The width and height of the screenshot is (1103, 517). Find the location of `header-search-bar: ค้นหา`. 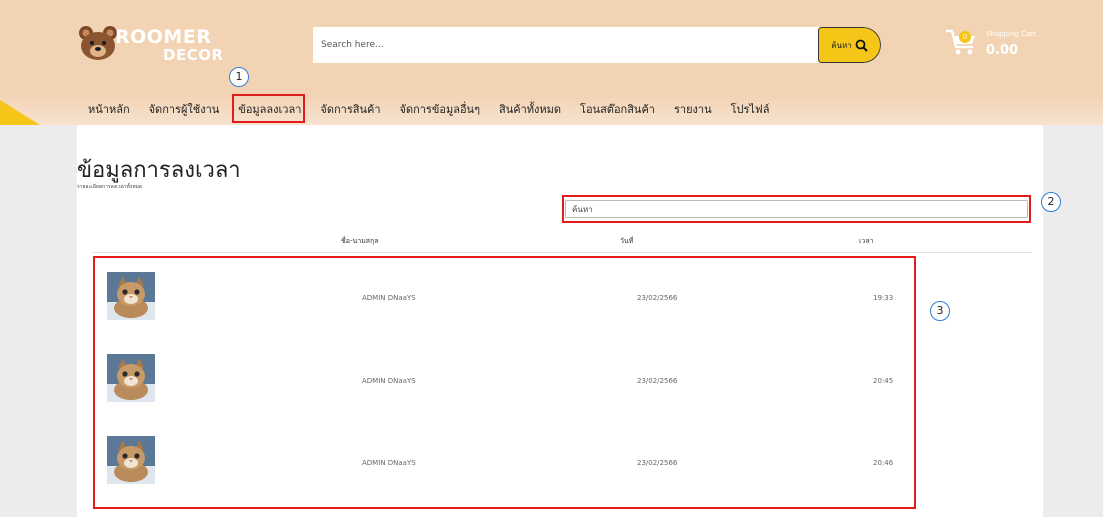

header-search-bar: ค้นหา is located at coordinates (597, 45).